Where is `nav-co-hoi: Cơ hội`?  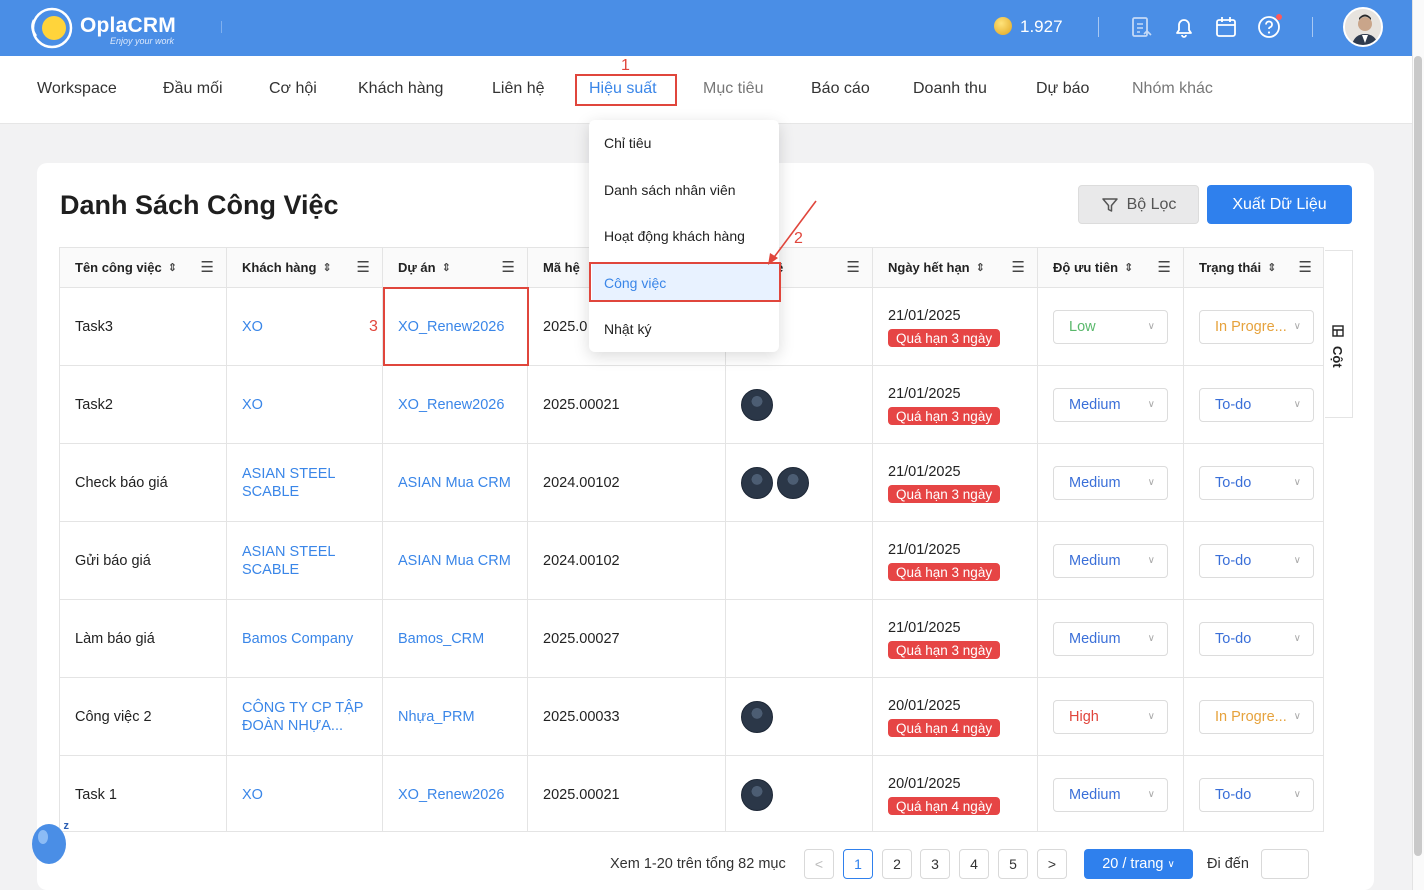
nav-co-hoi: Cơ hội is located at coordinates (293, 89).